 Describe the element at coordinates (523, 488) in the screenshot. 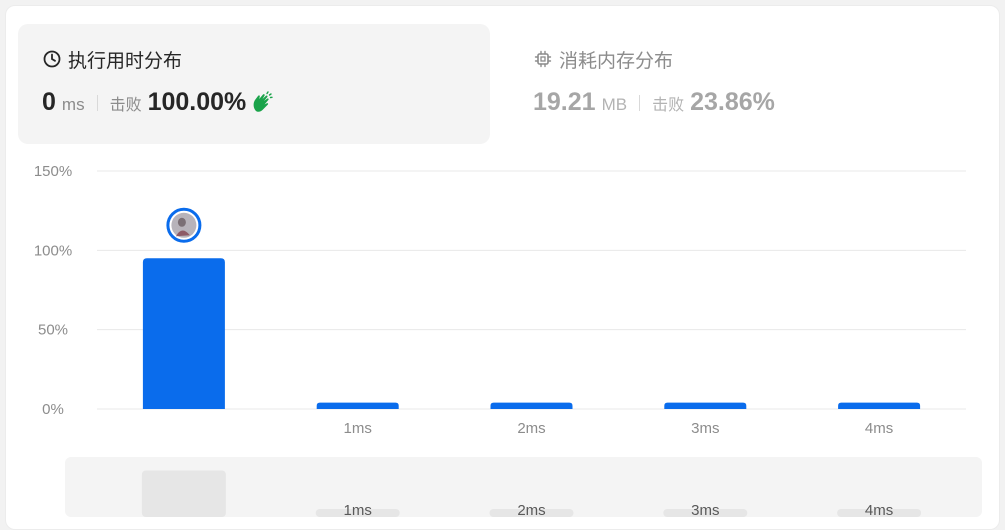

I see `range-overview: 1ms 2ms 3ms 4ms` at that location.